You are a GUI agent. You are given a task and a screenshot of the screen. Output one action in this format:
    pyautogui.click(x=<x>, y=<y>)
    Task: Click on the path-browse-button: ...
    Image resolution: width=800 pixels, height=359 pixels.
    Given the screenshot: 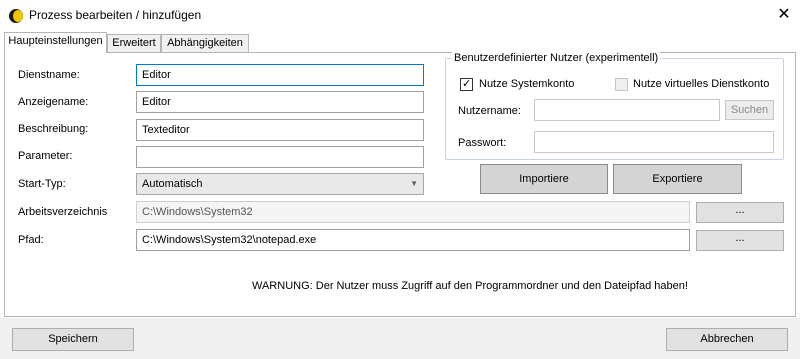 What is the action you would take?
    pyautogui.click(x=740, y=240)
    